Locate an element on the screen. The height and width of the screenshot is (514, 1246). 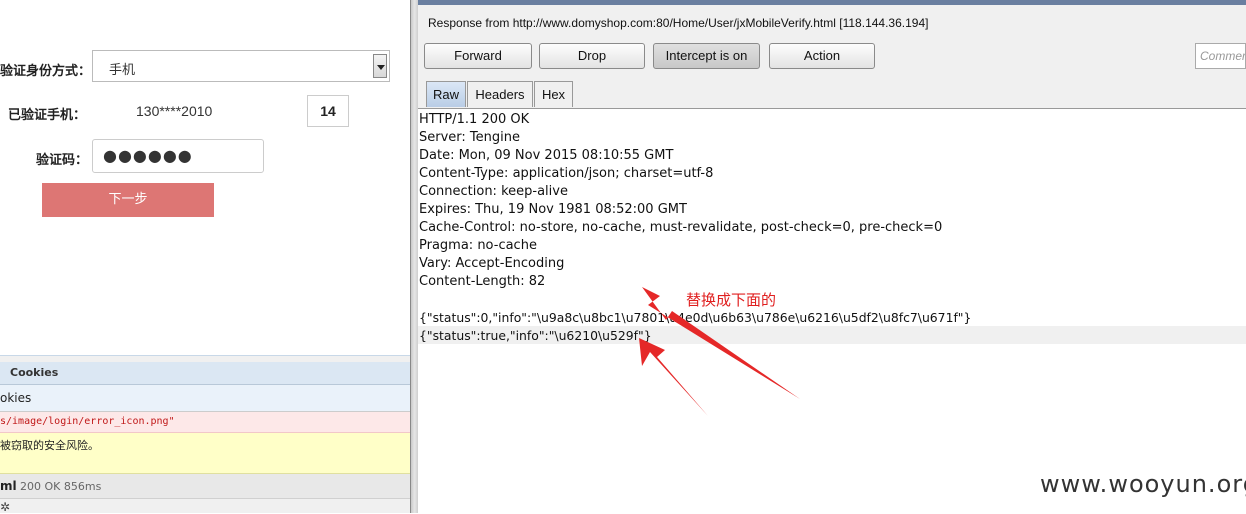
verified-phone-label: 已验证手机： is located at coordinates (47, 115).